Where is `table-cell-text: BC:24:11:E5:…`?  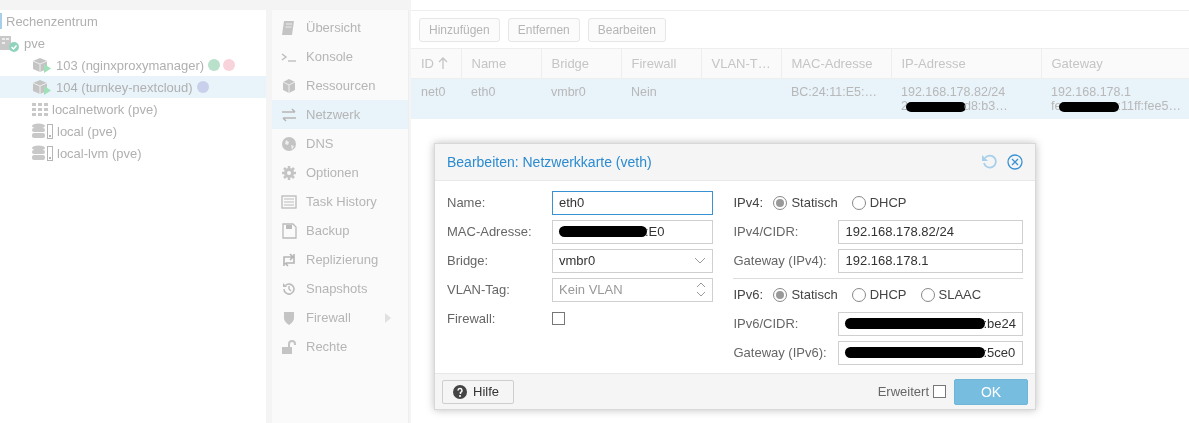
table-cell-text: BC:24:11:E5:… is located at coordinates (834, 92).